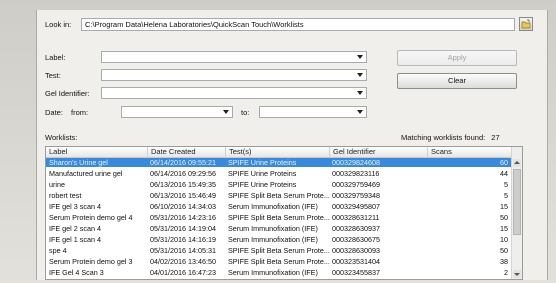  I want to click on scroll-up-arrow, so click(517, 163).